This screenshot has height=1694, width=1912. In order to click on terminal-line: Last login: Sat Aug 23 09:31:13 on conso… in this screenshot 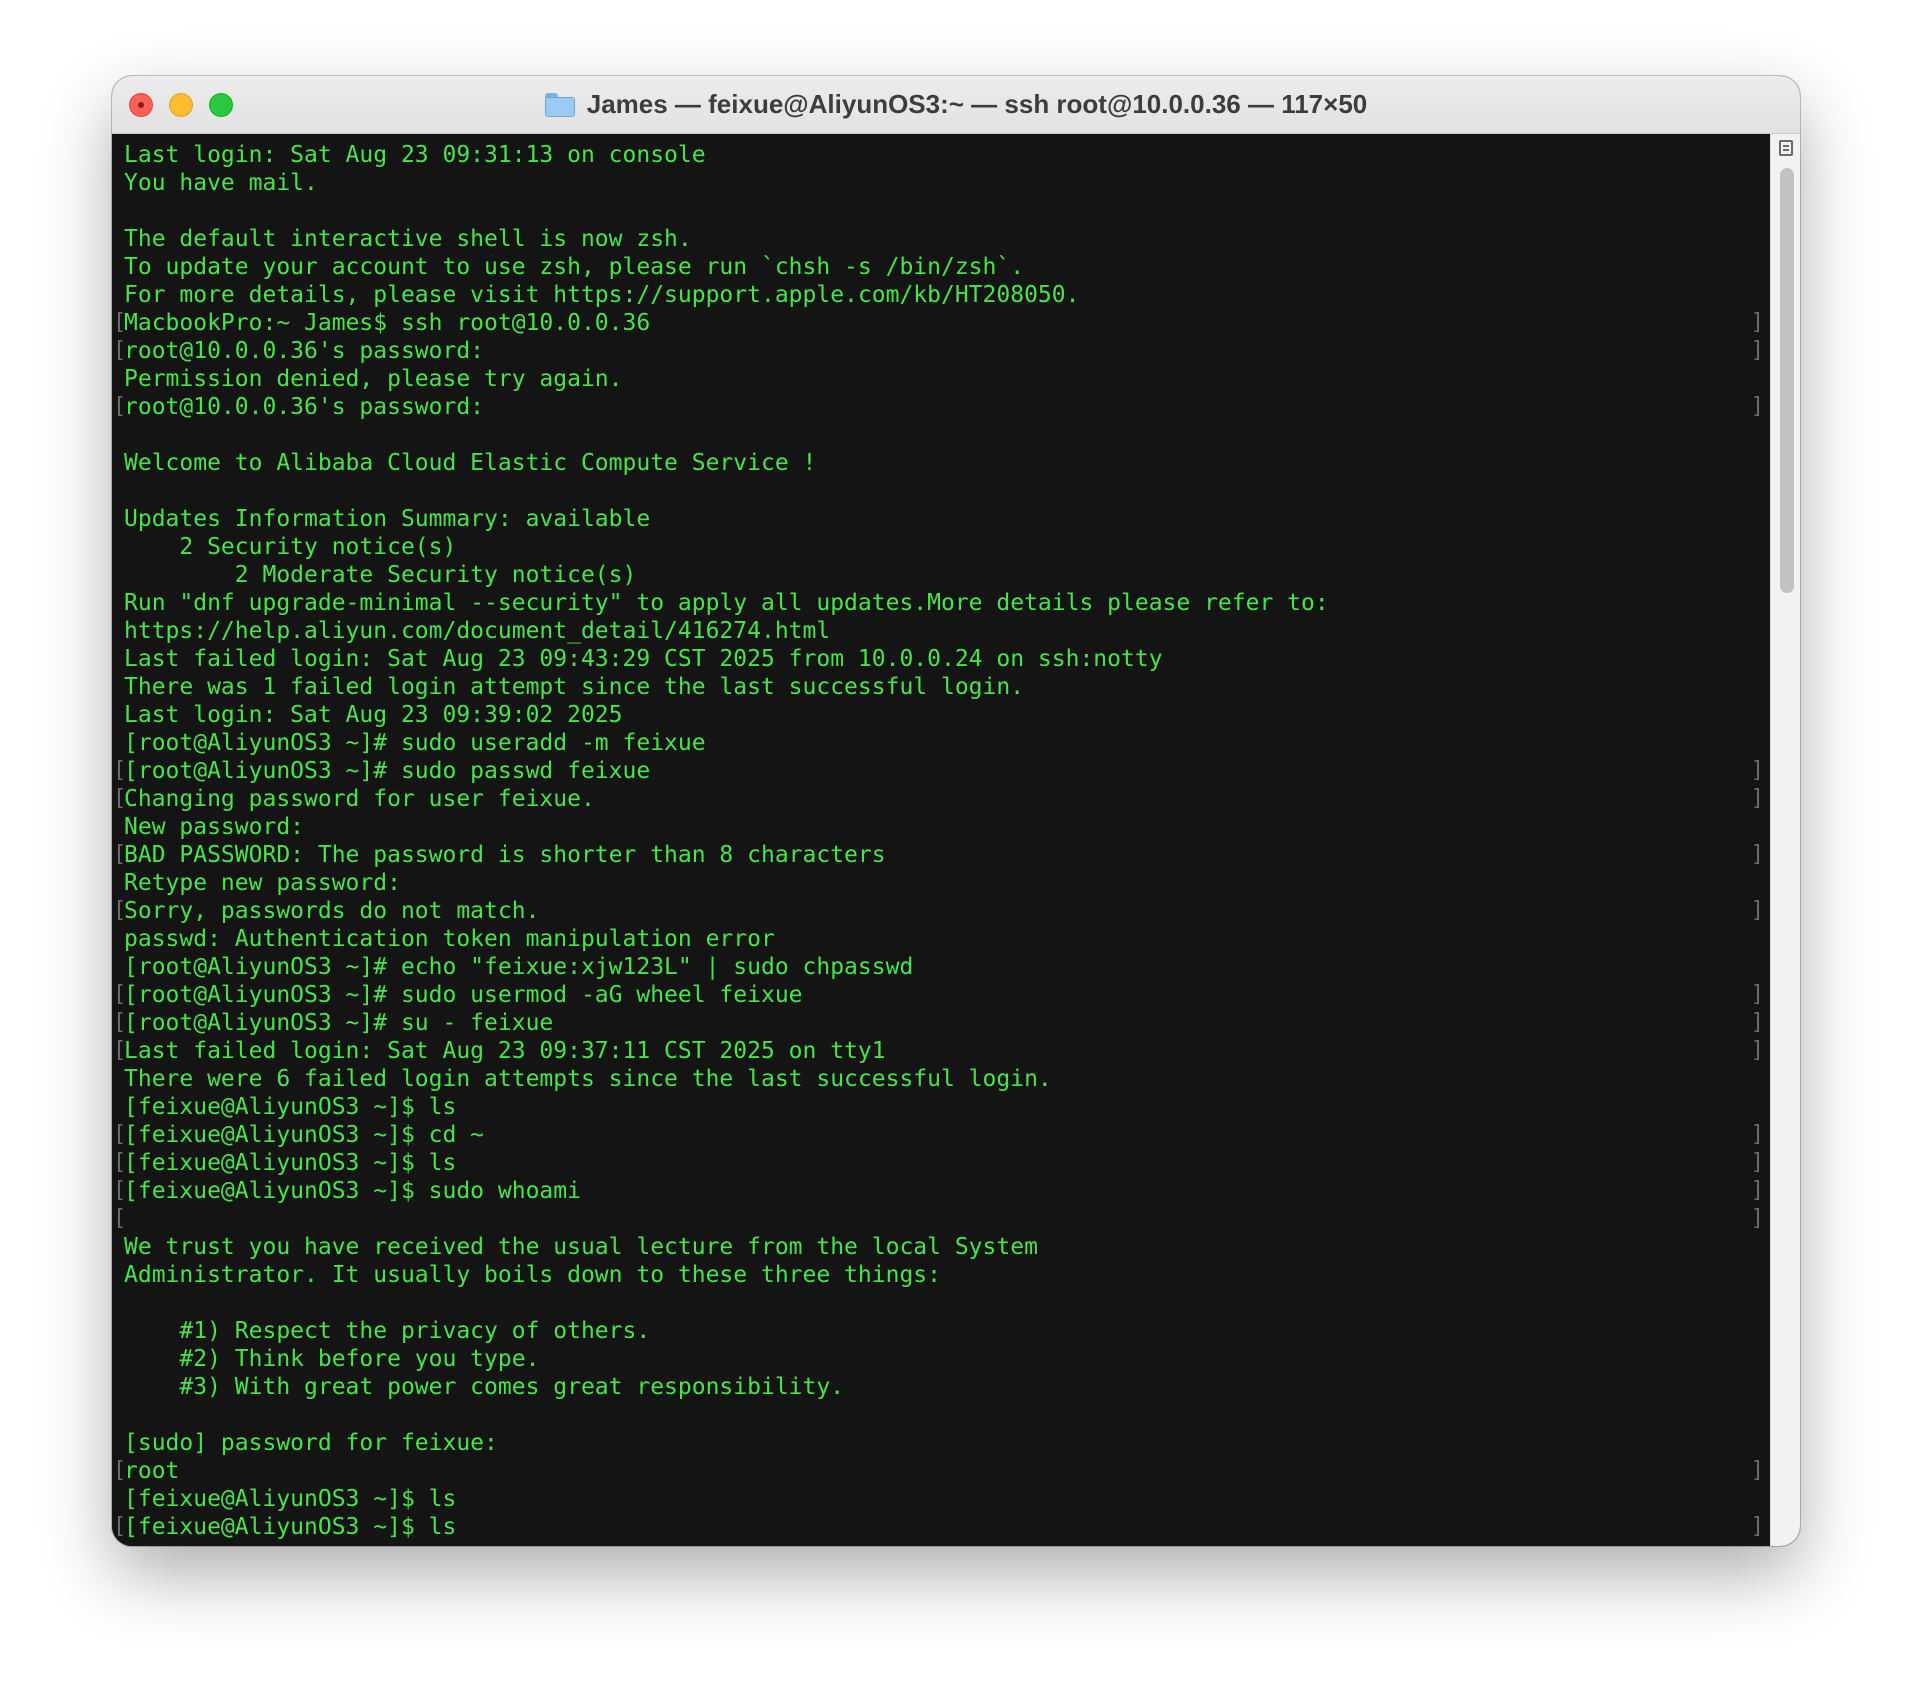, I will do `click(943, 155)`.